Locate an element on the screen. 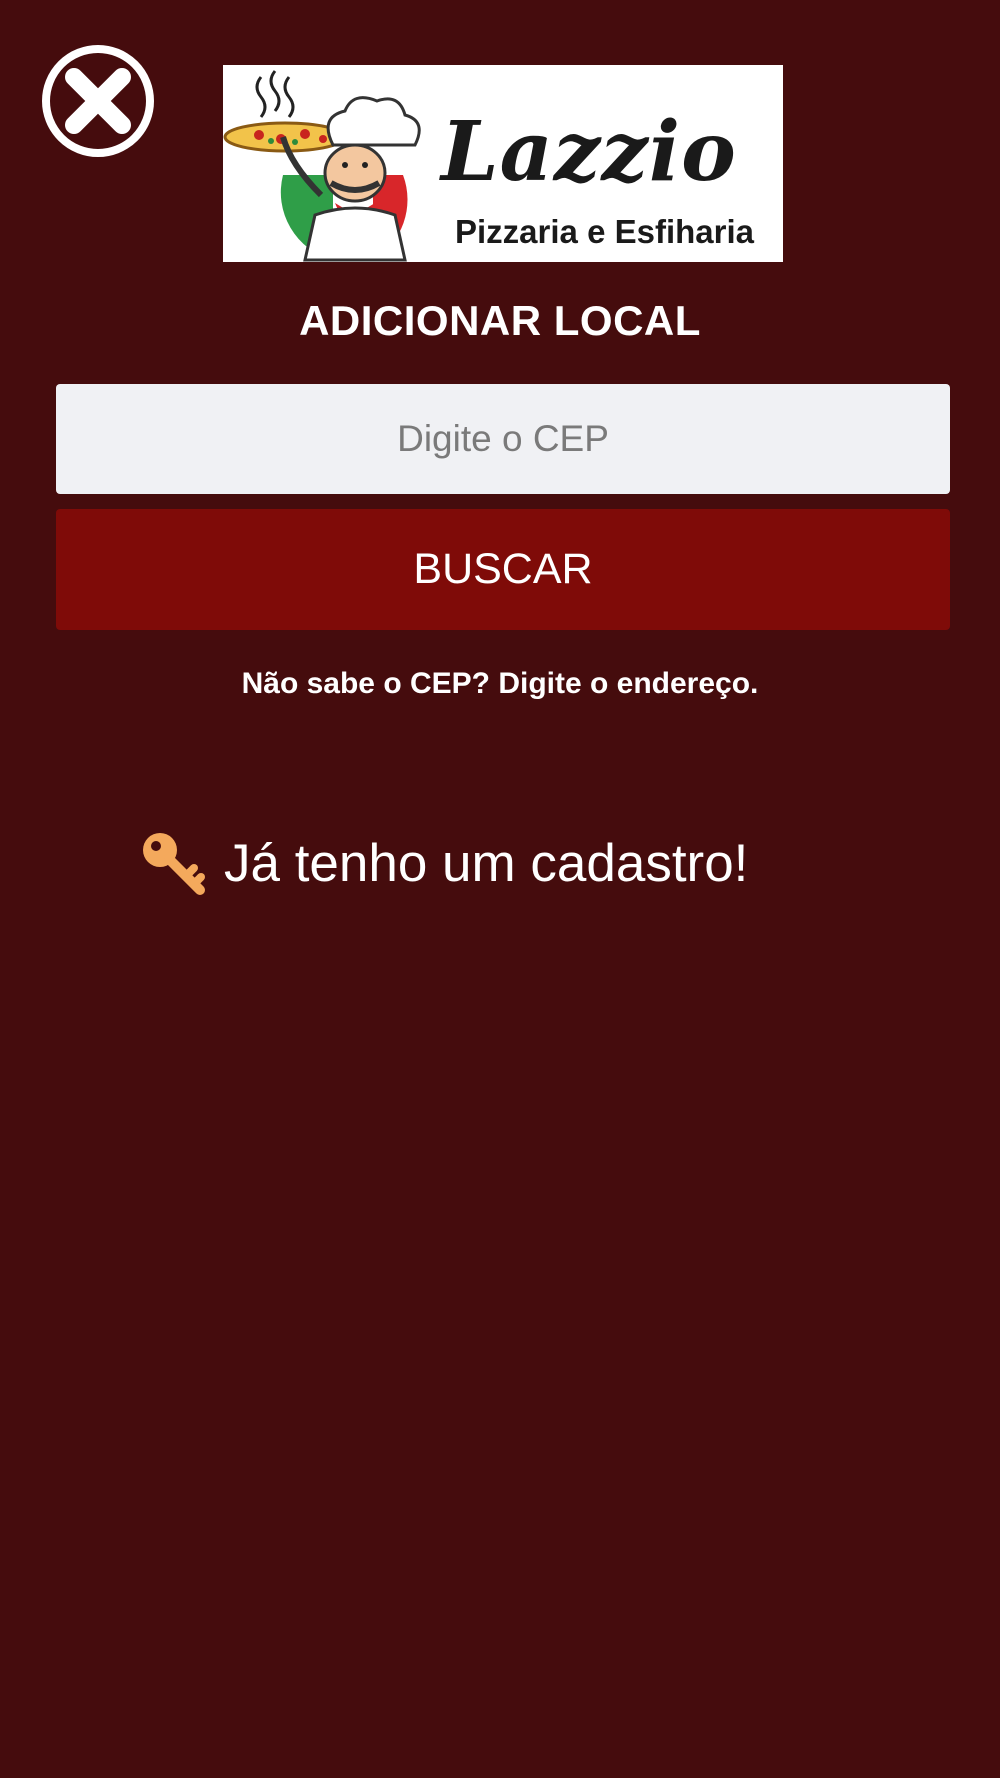 This screenshot has height=1778, width=1000. address-search-link: Não sabe o CEP? Digite o endereço. is located at coordinates (500, 684).